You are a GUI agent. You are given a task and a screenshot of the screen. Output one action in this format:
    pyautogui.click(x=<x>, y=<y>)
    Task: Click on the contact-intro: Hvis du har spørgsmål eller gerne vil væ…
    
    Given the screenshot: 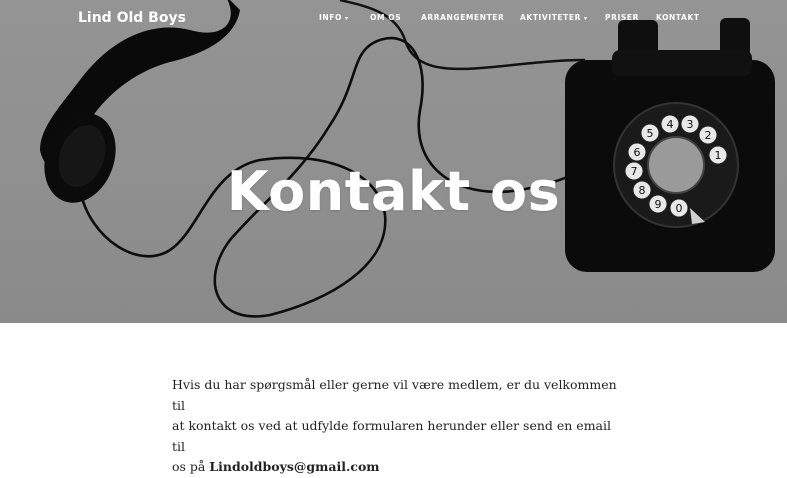 What is the action you would take?
    pyautogui.click(x=397, y=426)
    